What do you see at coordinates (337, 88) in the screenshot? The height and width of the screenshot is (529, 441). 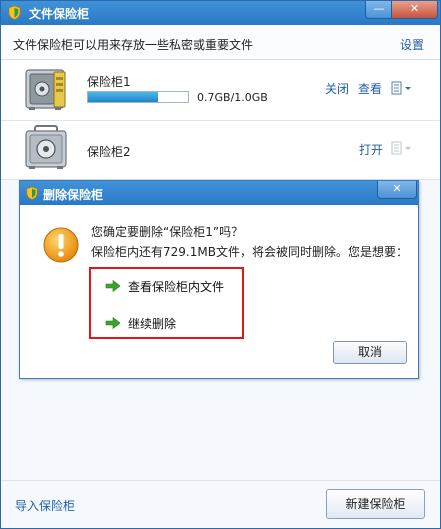 I see `close-vault-link: 关闭` at bounding box center [337, 88].